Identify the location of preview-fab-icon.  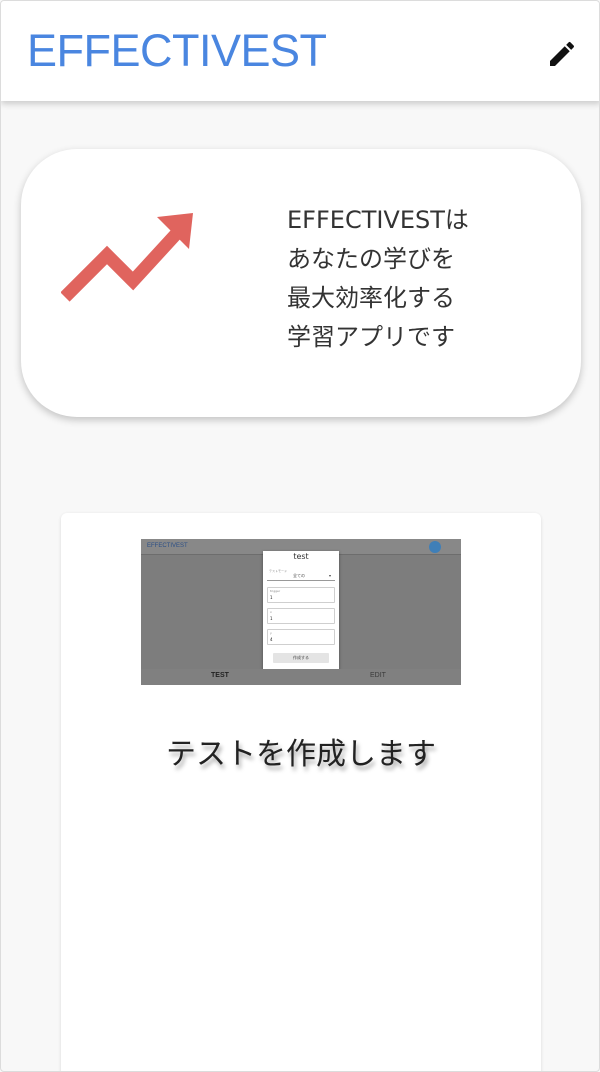
(435, 547).